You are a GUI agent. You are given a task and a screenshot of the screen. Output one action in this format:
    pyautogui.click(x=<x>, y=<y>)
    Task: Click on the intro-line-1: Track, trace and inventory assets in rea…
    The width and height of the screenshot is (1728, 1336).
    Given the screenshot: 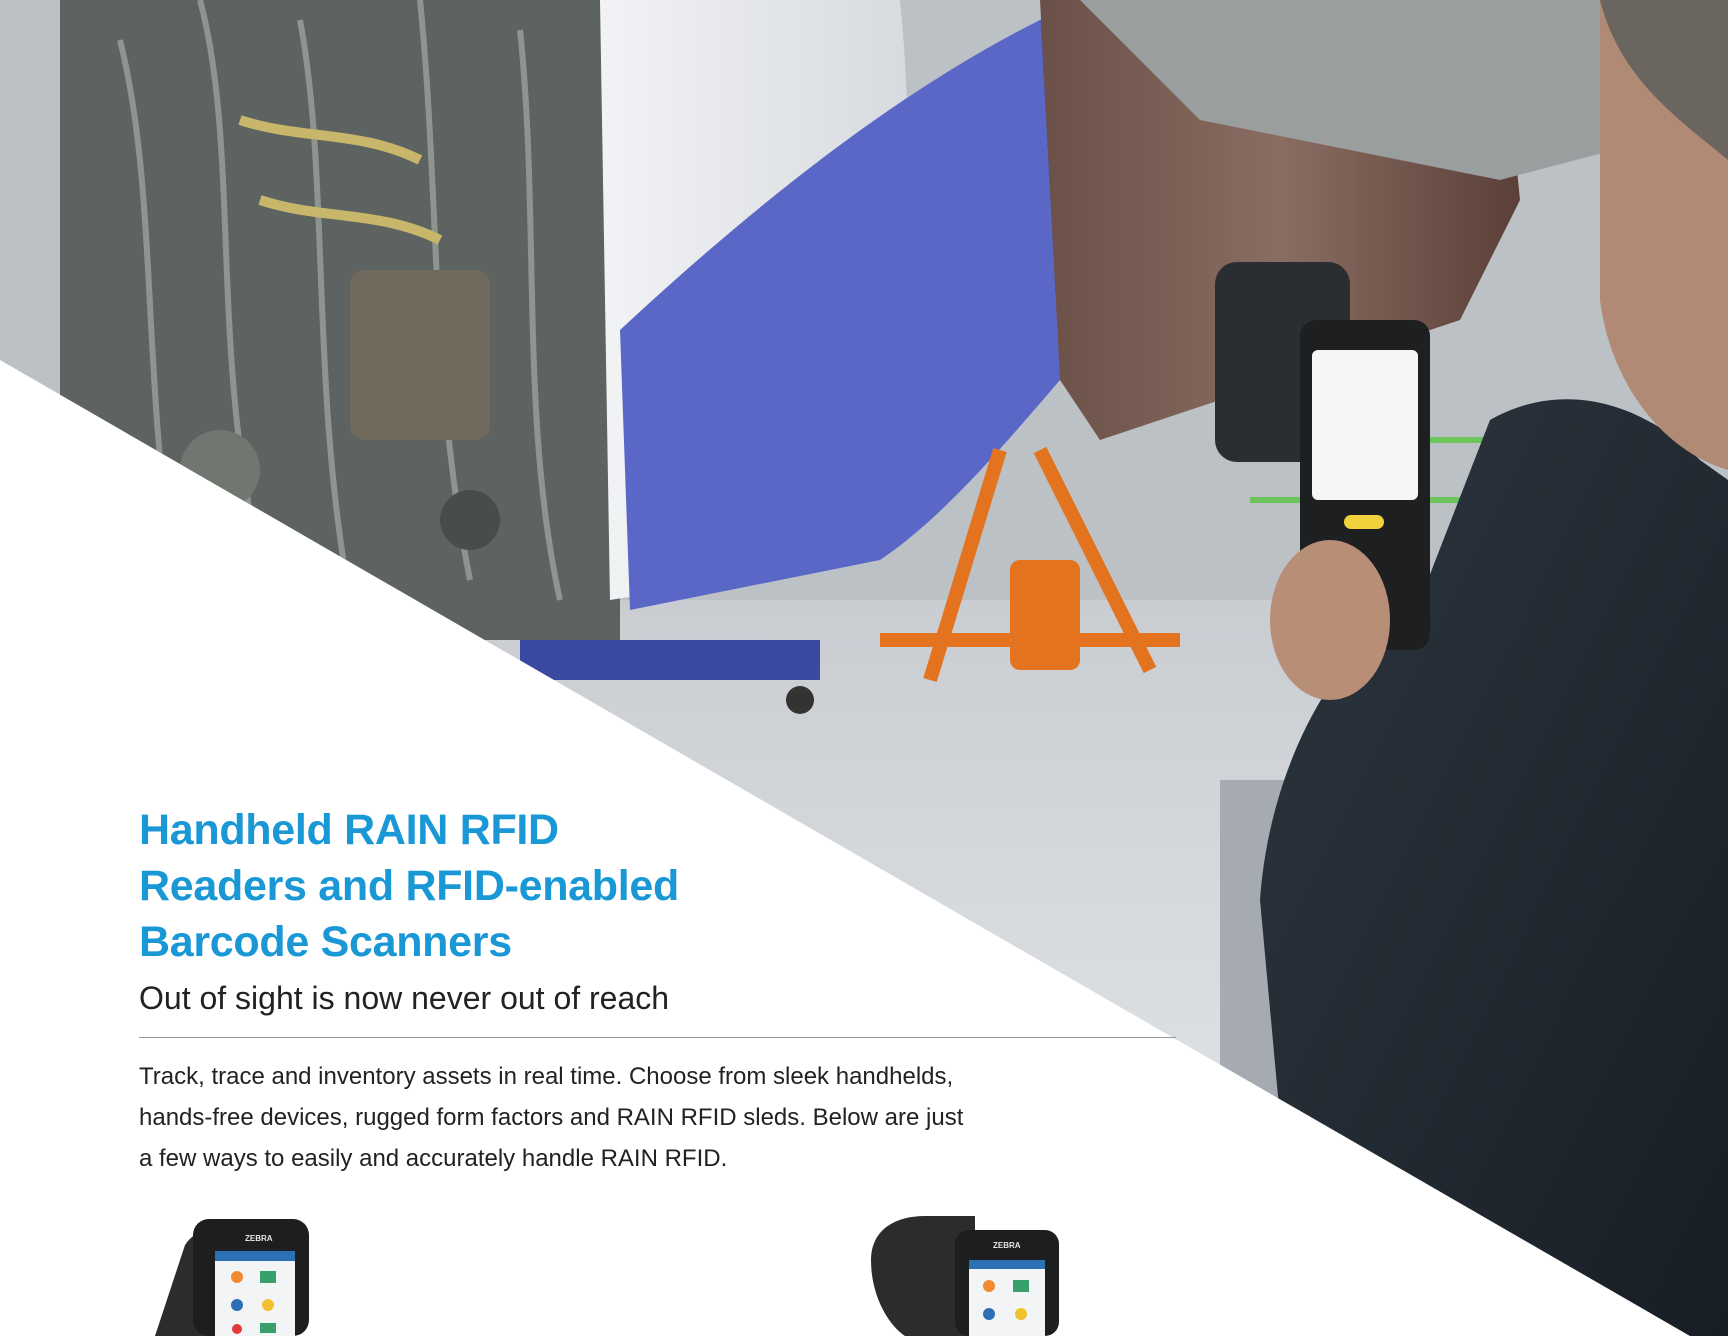 What is the action you would take?
    pyautogui.click(x=546, y=1076)
    